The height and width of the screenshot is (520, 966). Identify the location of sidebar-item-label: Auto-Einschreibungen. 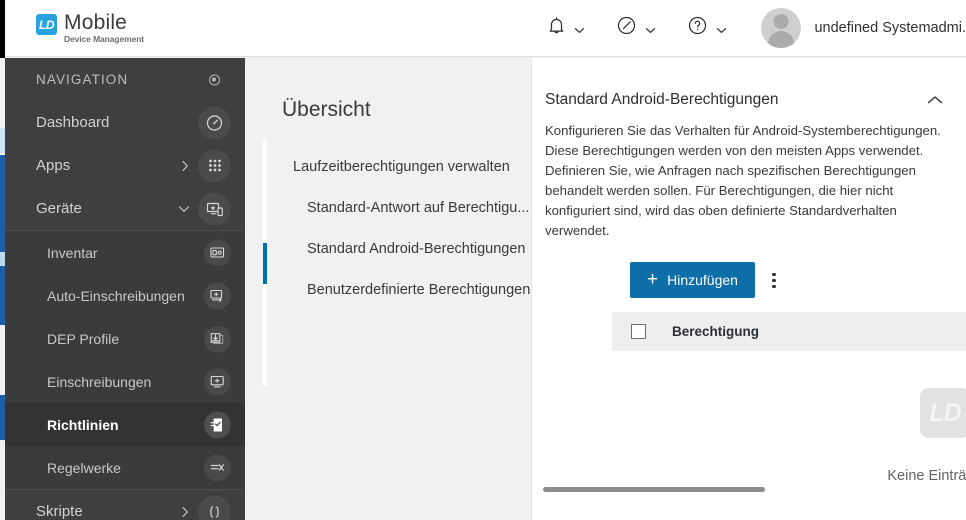
(116, 295).